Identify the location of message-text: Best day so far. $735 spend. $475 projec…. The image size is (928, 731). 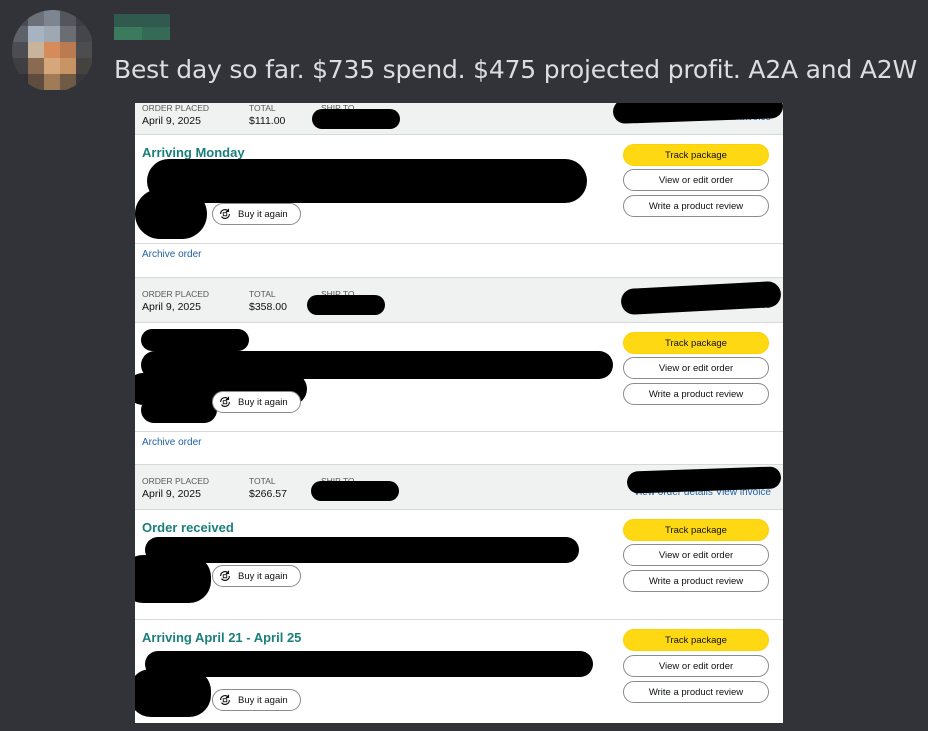
(515, 69).